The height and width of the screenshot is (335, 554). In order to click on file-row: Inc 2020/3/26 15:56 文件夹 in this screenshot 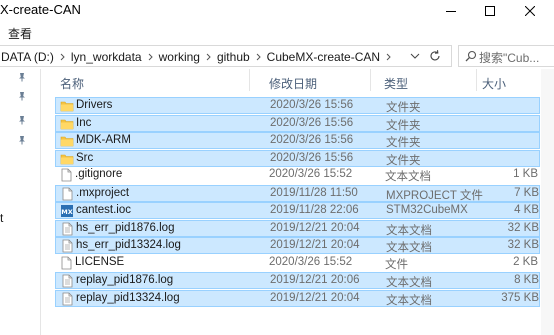, I will do `click(297, 123)`.